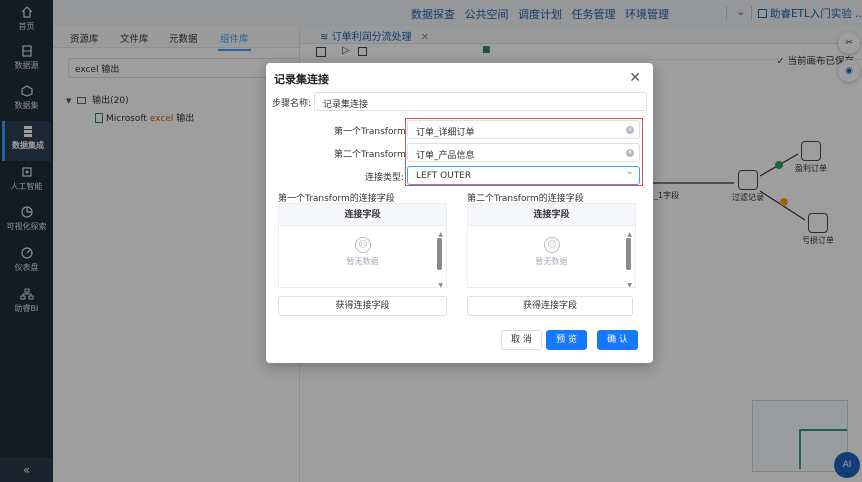  Describe the element at coordinates (523, 175) in the screenshot. I see `join-type-select: LEFT OUTER` at that location.